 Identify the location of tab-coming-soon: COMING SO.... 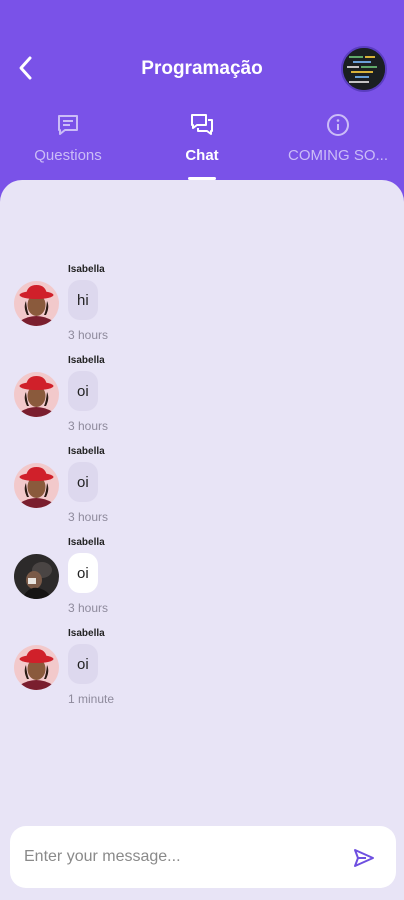
(338, 144).